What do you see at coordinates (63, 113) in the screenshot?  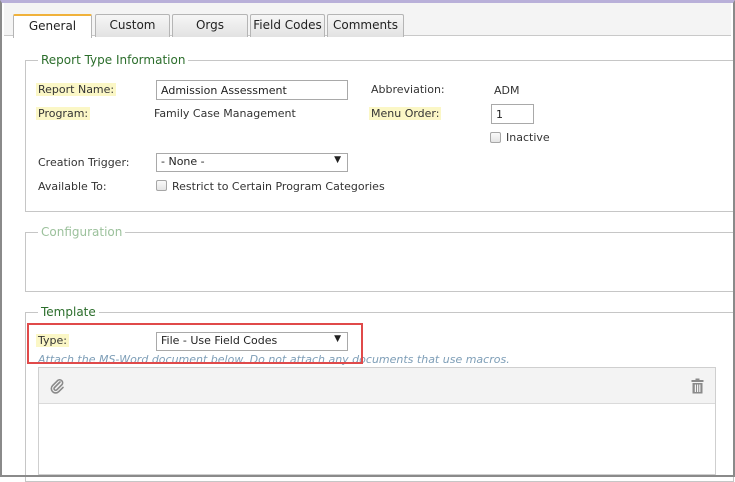 I see `program-label: Program:` at bounding box center [63, 113].